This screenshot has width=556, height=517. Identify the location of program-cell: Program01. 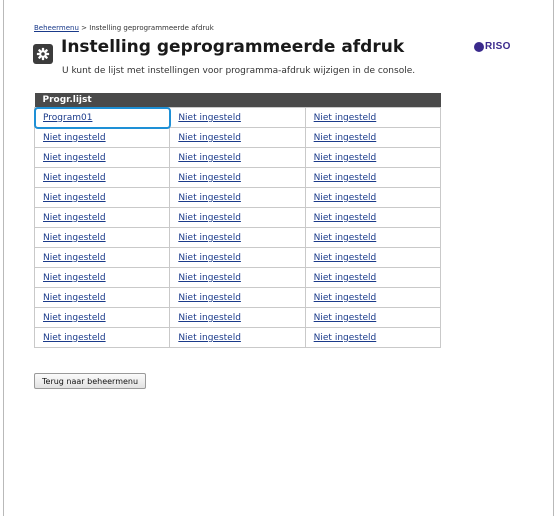
(102, 117).